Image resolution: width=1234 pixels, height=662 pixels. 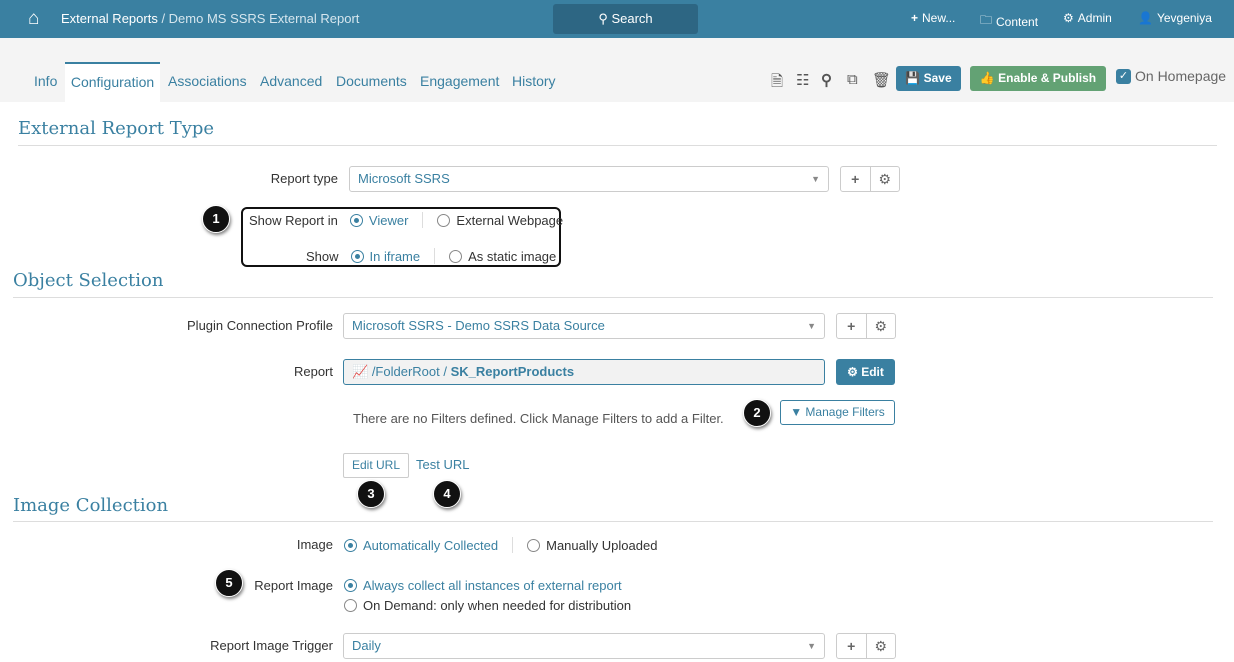 What do you see at coordinates (362, 371) in the screenshot?
I see `report-chart-icon: 📈` at bounding box center [362, 371].